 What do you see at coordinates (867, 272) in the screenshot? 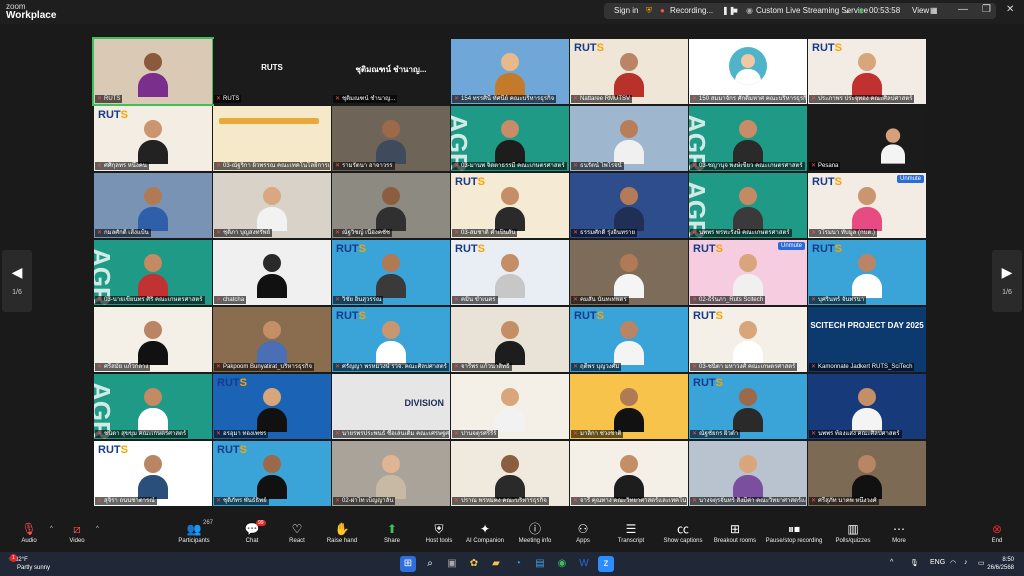
I see `video-tile: RUTS ✕ บุศรินทร์ จันทรนา` at bounding box center [867, 272].